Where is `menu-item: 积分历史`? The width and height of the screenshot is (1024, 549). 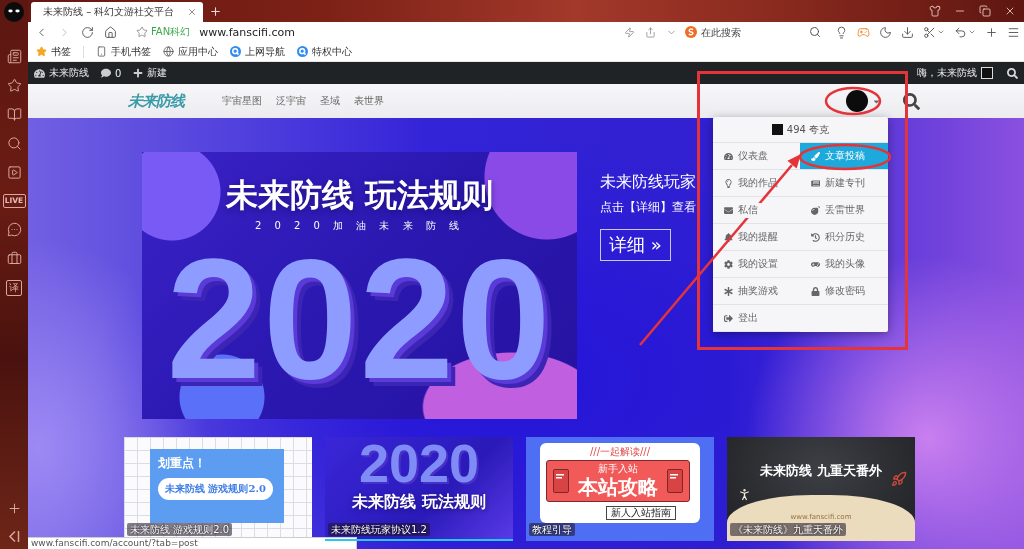 menu-item: 积分历史 is located at coordinates (844, 237).